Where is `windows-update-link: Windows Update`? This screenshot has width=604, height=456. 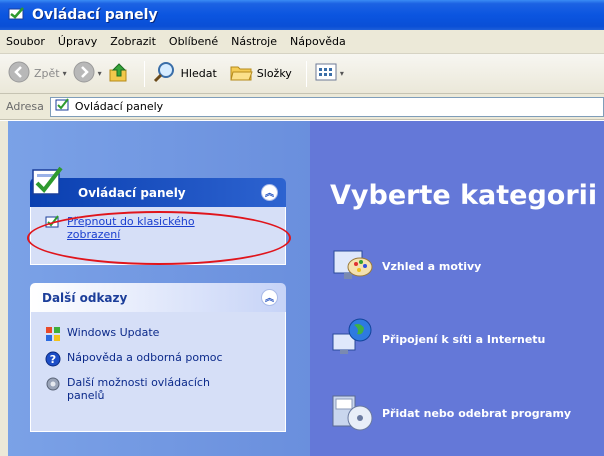 windows-update-link: Windows Update is located at coordinates (160, 335).